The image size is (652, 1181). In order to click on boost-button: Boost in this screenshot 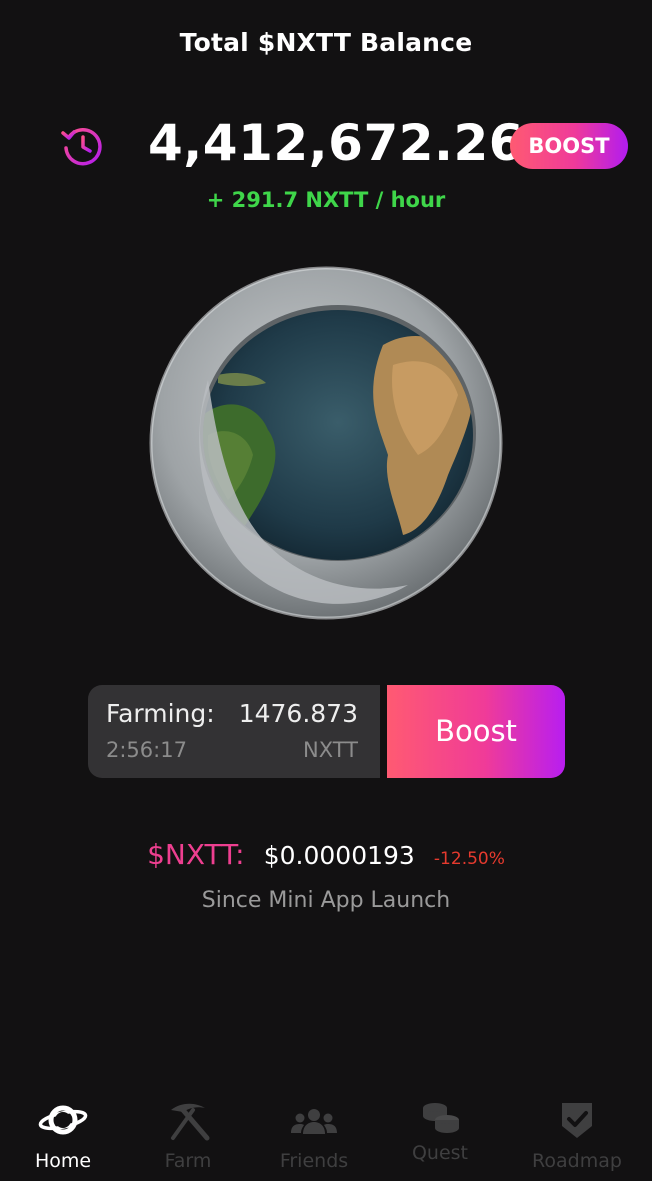, I will do `click(476, 731)`.